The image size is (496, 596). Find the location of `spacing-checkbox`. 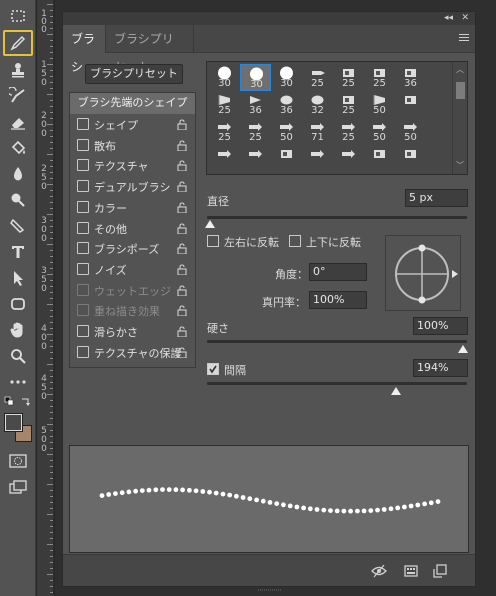

spacing-checkbox is located at coordinates (213, 369).